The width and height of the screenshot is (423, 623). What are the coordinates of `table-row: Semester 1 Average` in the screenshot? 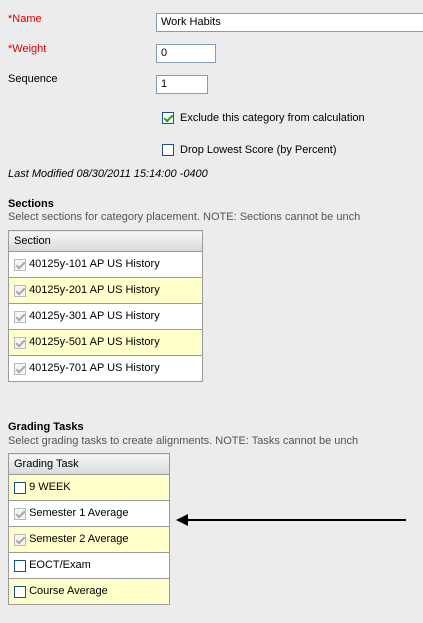 It's located at (89, 513).